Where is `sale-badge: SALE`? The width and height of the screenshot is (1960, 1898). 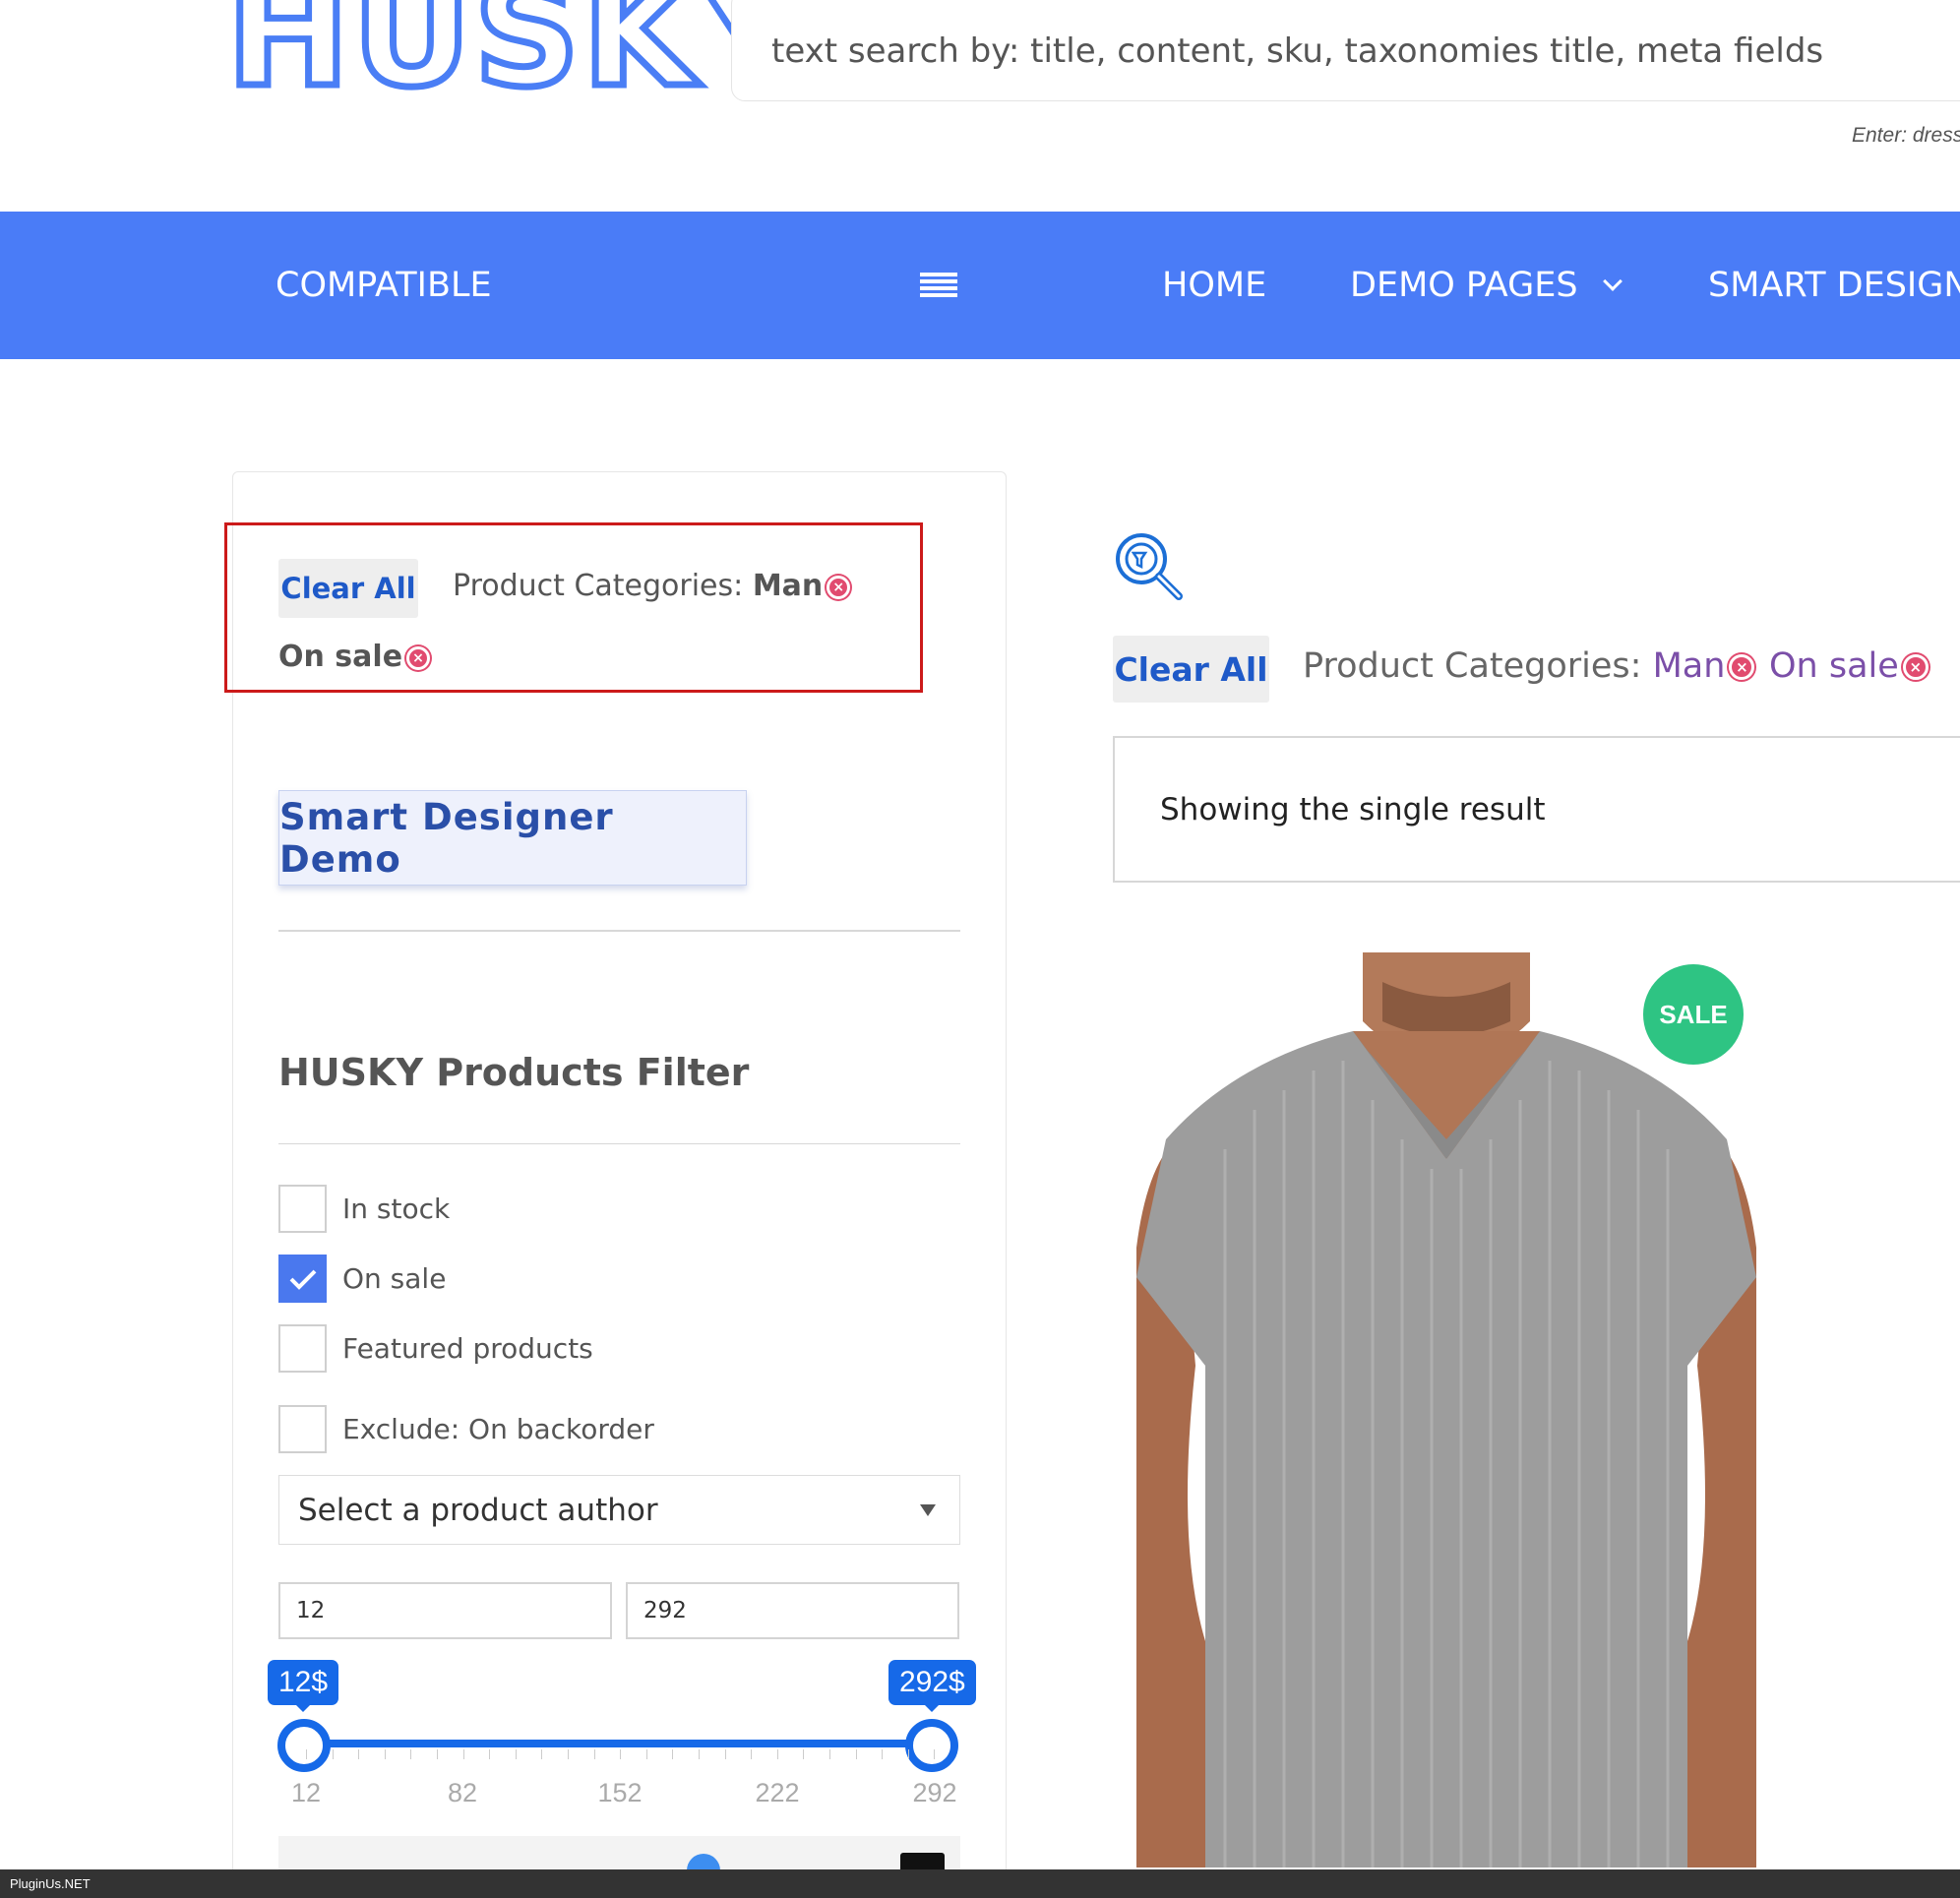
sale-badge: SALE is located at coordinates (1693, 1014).